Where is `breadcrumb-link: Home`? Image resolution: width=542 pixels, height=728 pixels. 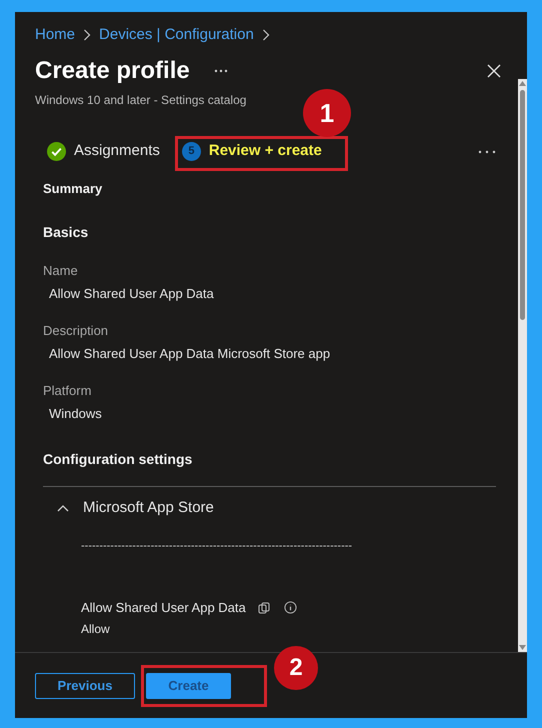 breadcrumb-link: Home is located at coordinates (55, 35).